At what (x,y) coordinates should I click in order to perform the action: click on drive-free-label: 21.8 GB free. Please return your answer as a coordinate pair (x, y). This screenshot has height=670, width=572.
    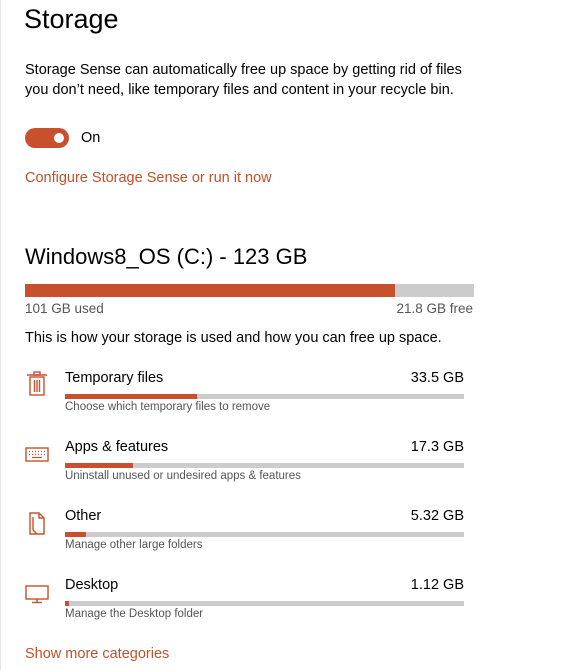
    Looking at the image, I should click on (434, 308).